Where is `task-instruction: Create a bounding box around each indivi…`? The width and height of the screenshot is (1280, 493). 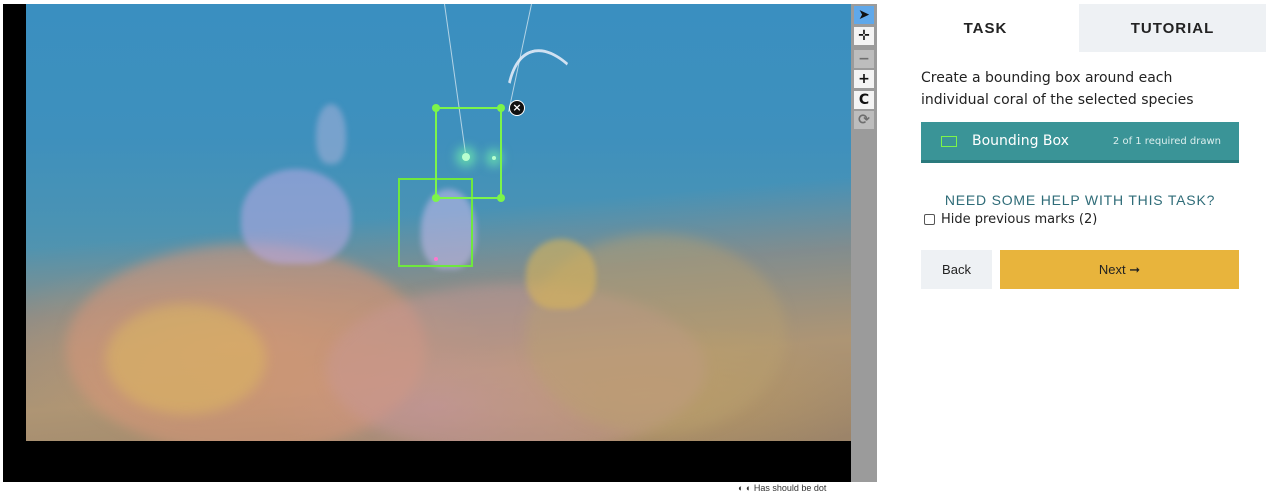
task-instruction: Create a bounding box around each indivi… is located at coordinates (1057, 89).